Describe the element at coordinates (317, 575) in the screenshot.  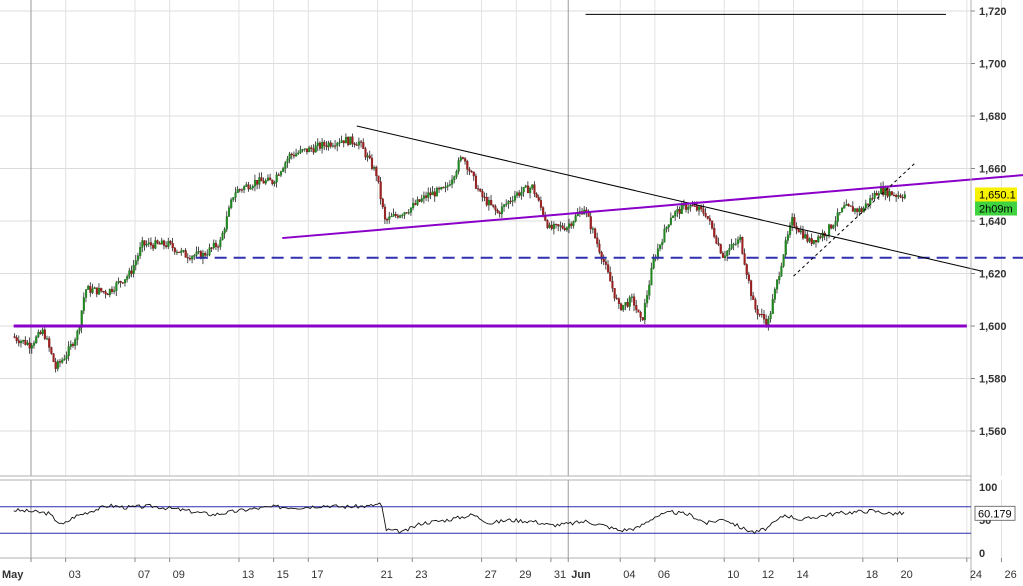
I see `x-tick-label: 17` at that location.